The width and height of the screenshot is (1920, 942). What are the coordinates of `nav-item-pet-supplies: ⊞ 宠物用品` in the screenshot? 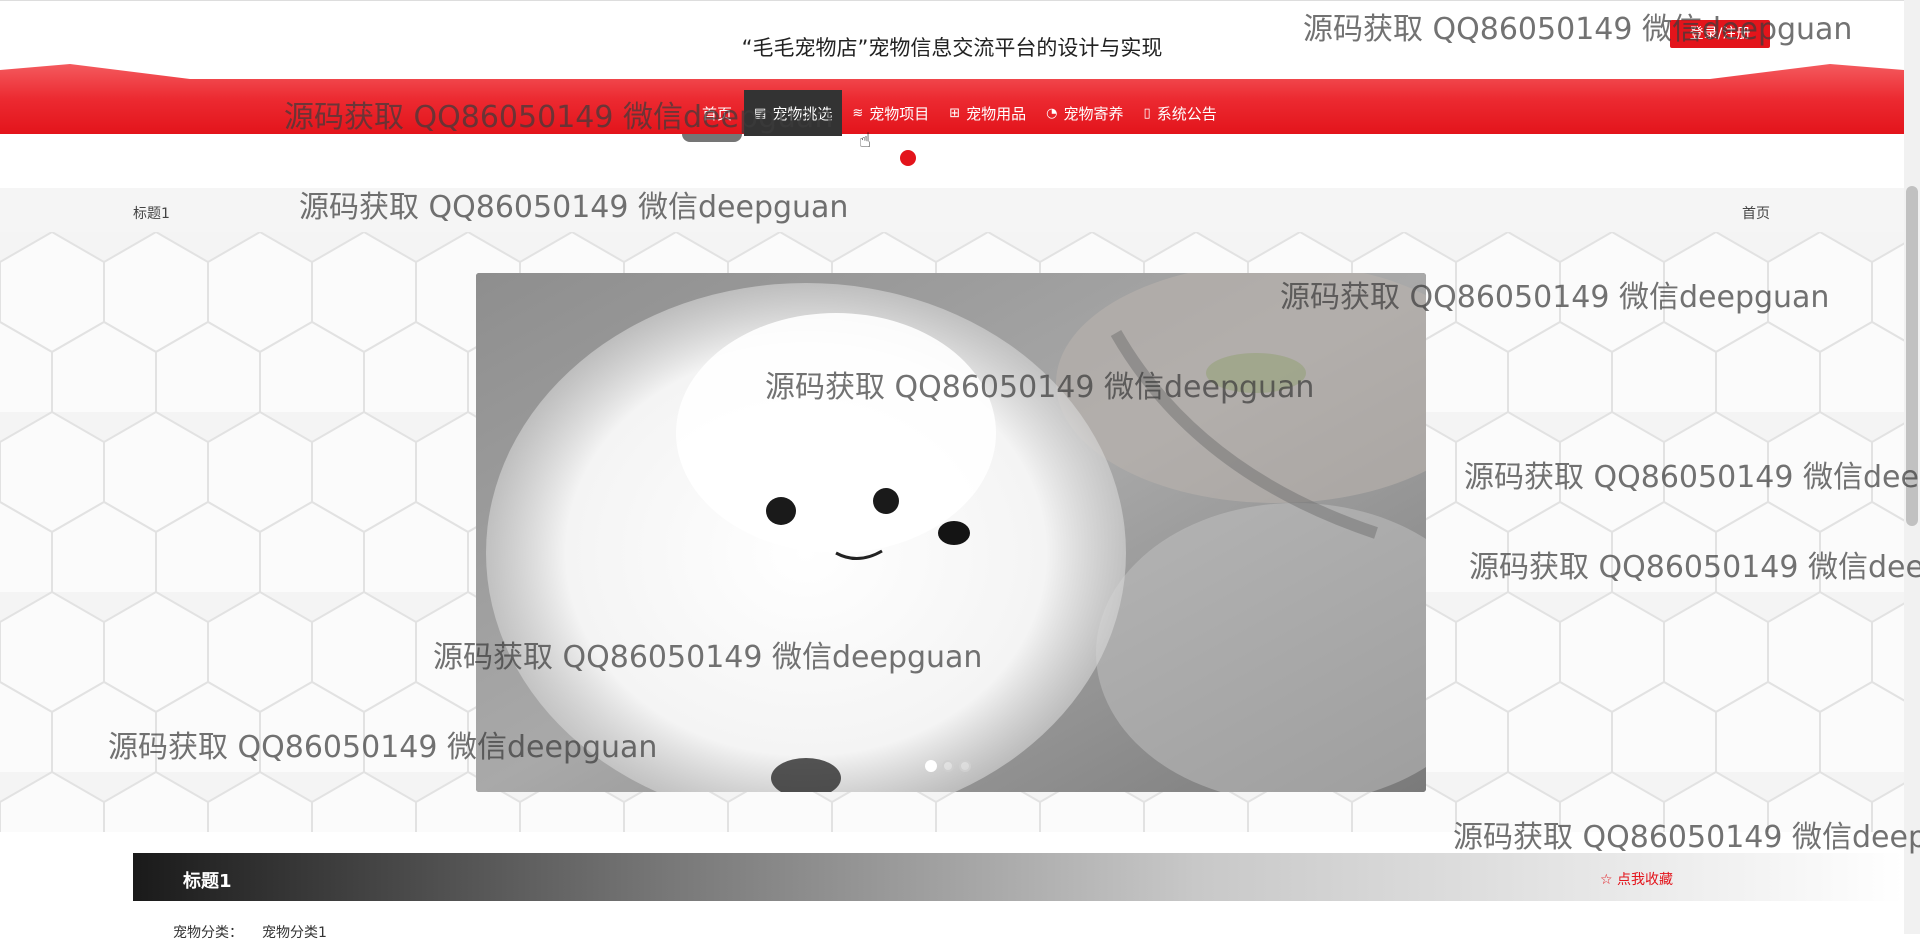 It's located at (987, 113).